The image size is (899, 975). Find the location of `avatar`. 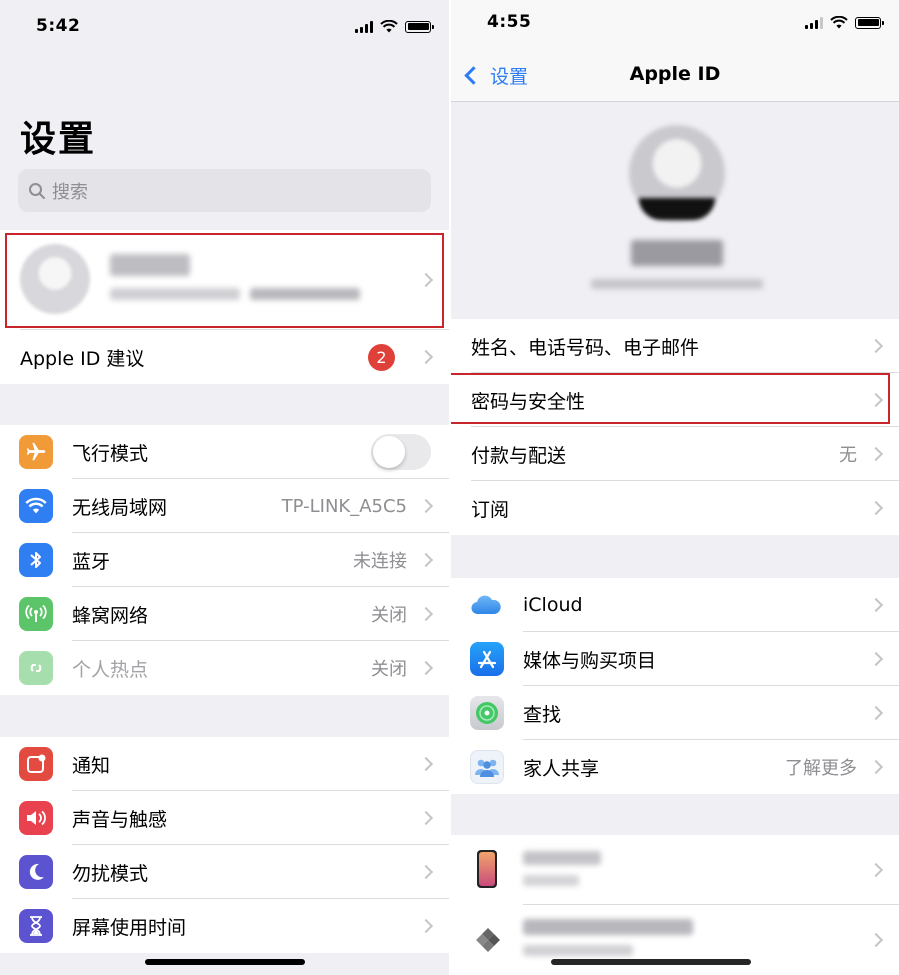

avatar is located at coordinates (55, 279).